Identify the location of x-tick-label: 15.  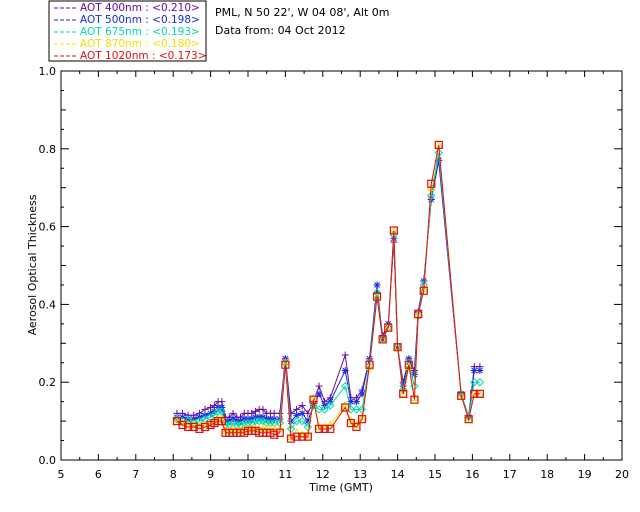
(435, 474).